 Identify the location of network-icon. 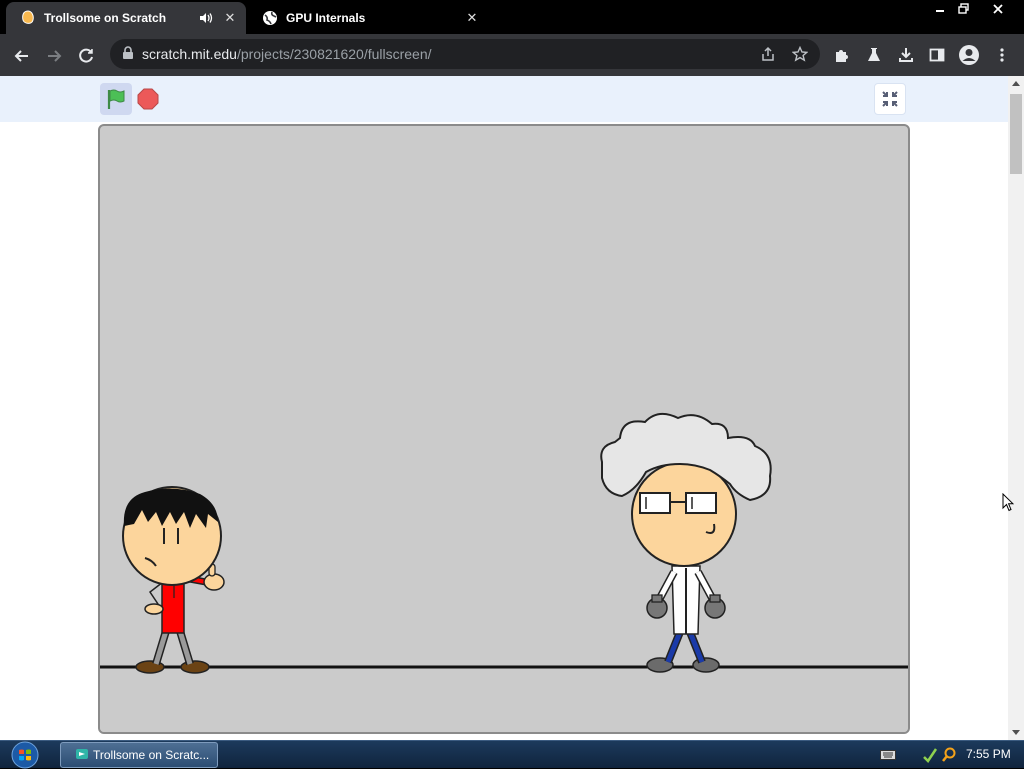
(930, 755).